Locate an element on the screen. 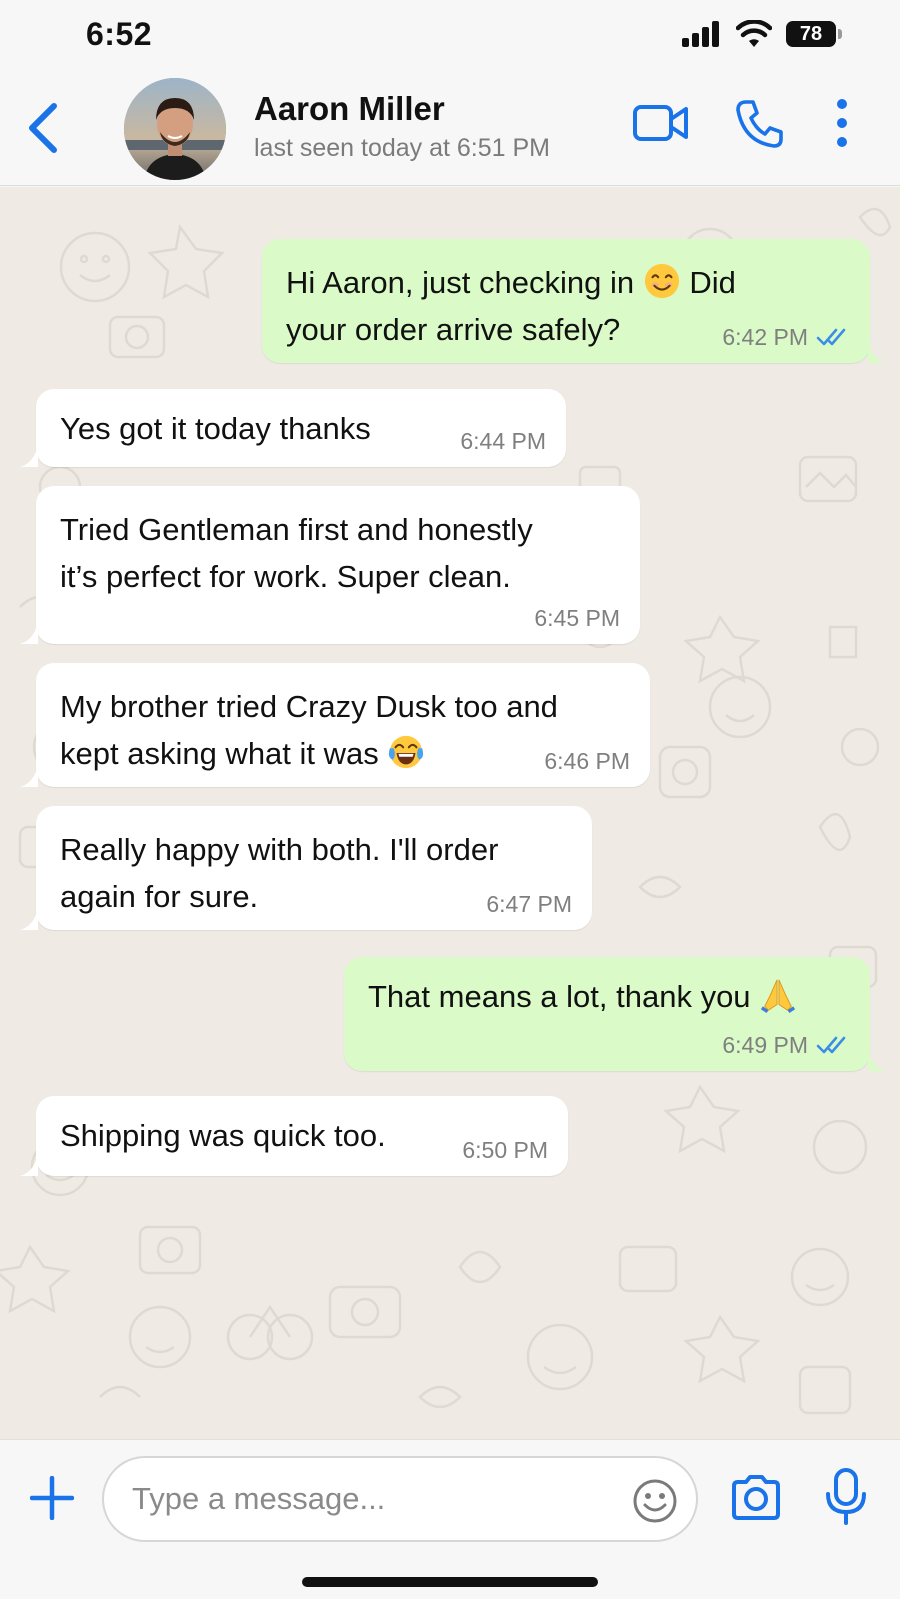 This screenshot has height=1599, width=900. message-text-line1: Really happy with both. I'll order is located at coordinates (279, 849).